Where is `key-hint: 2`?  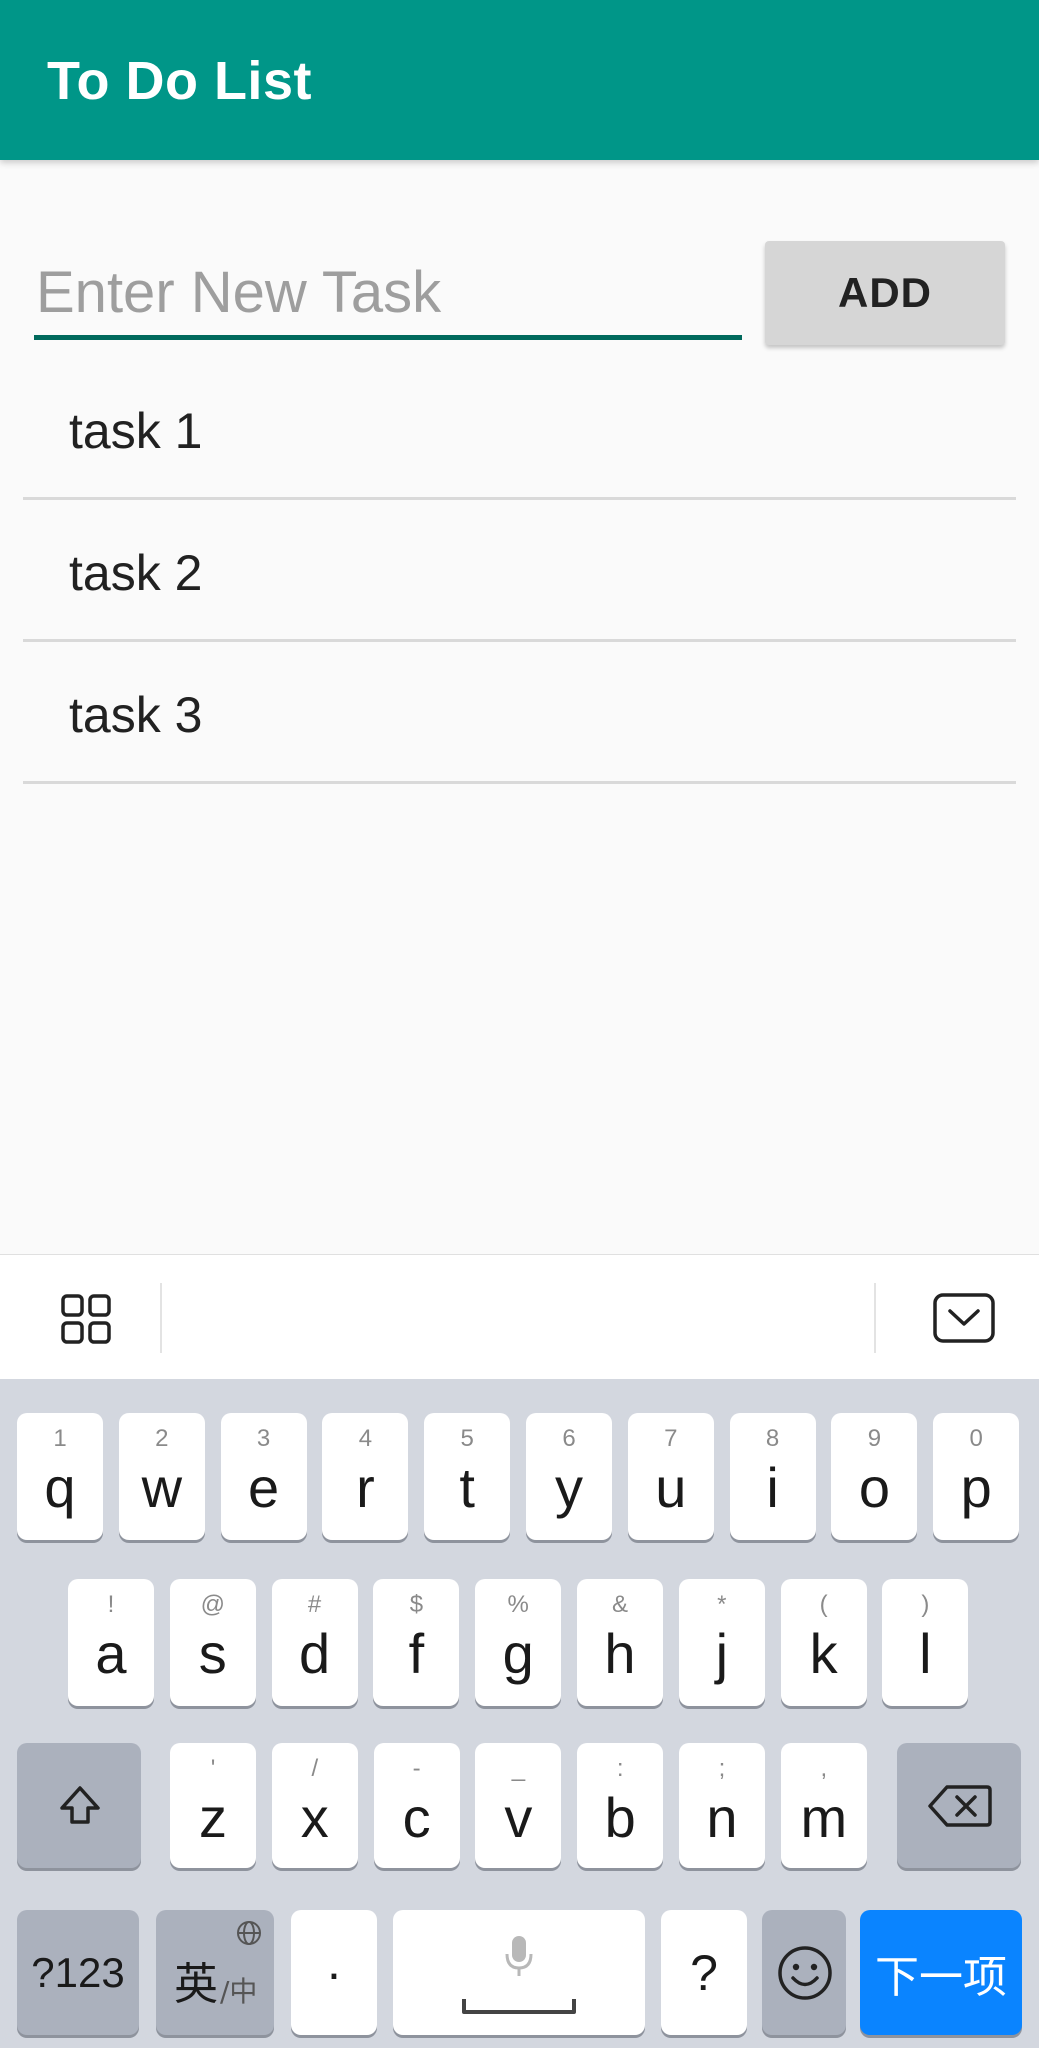
key-hint: 2 is located at coordinates (162, 1438).